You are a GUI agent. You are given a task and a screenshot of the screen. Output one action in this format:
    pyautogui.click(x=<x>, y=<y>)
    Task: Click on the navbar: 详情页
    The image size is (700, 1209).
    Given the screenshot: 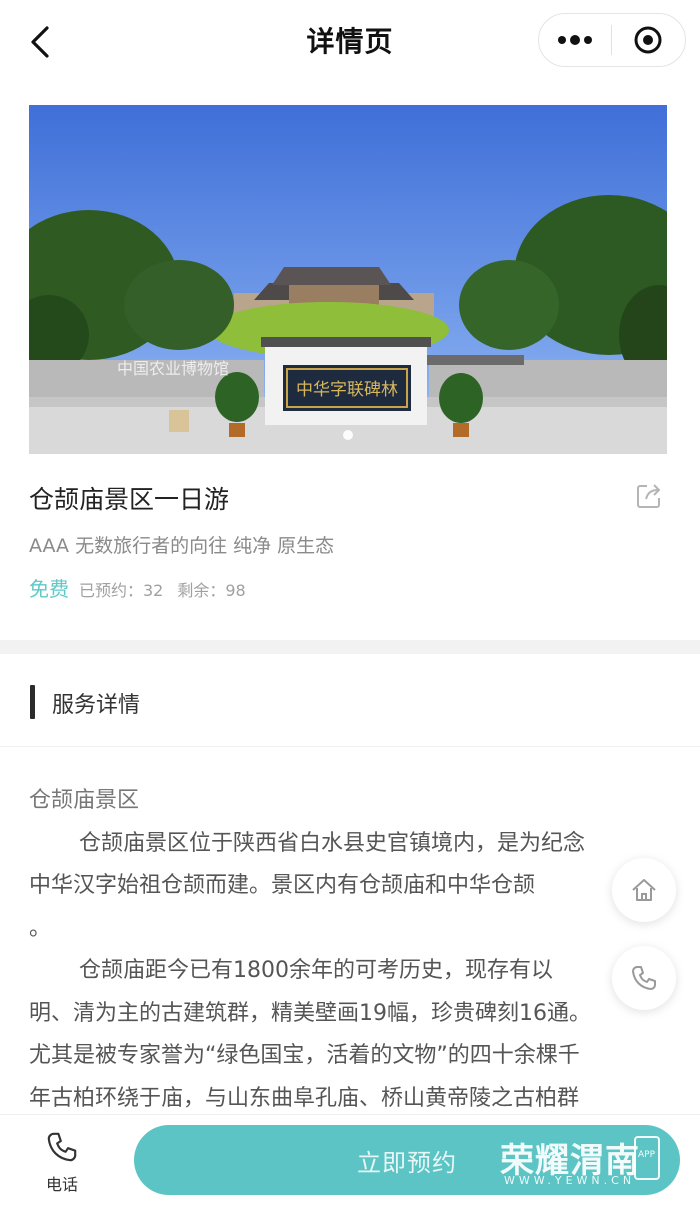 What is the action you would take?
    pyautogui.click(x=350, y=42)
    